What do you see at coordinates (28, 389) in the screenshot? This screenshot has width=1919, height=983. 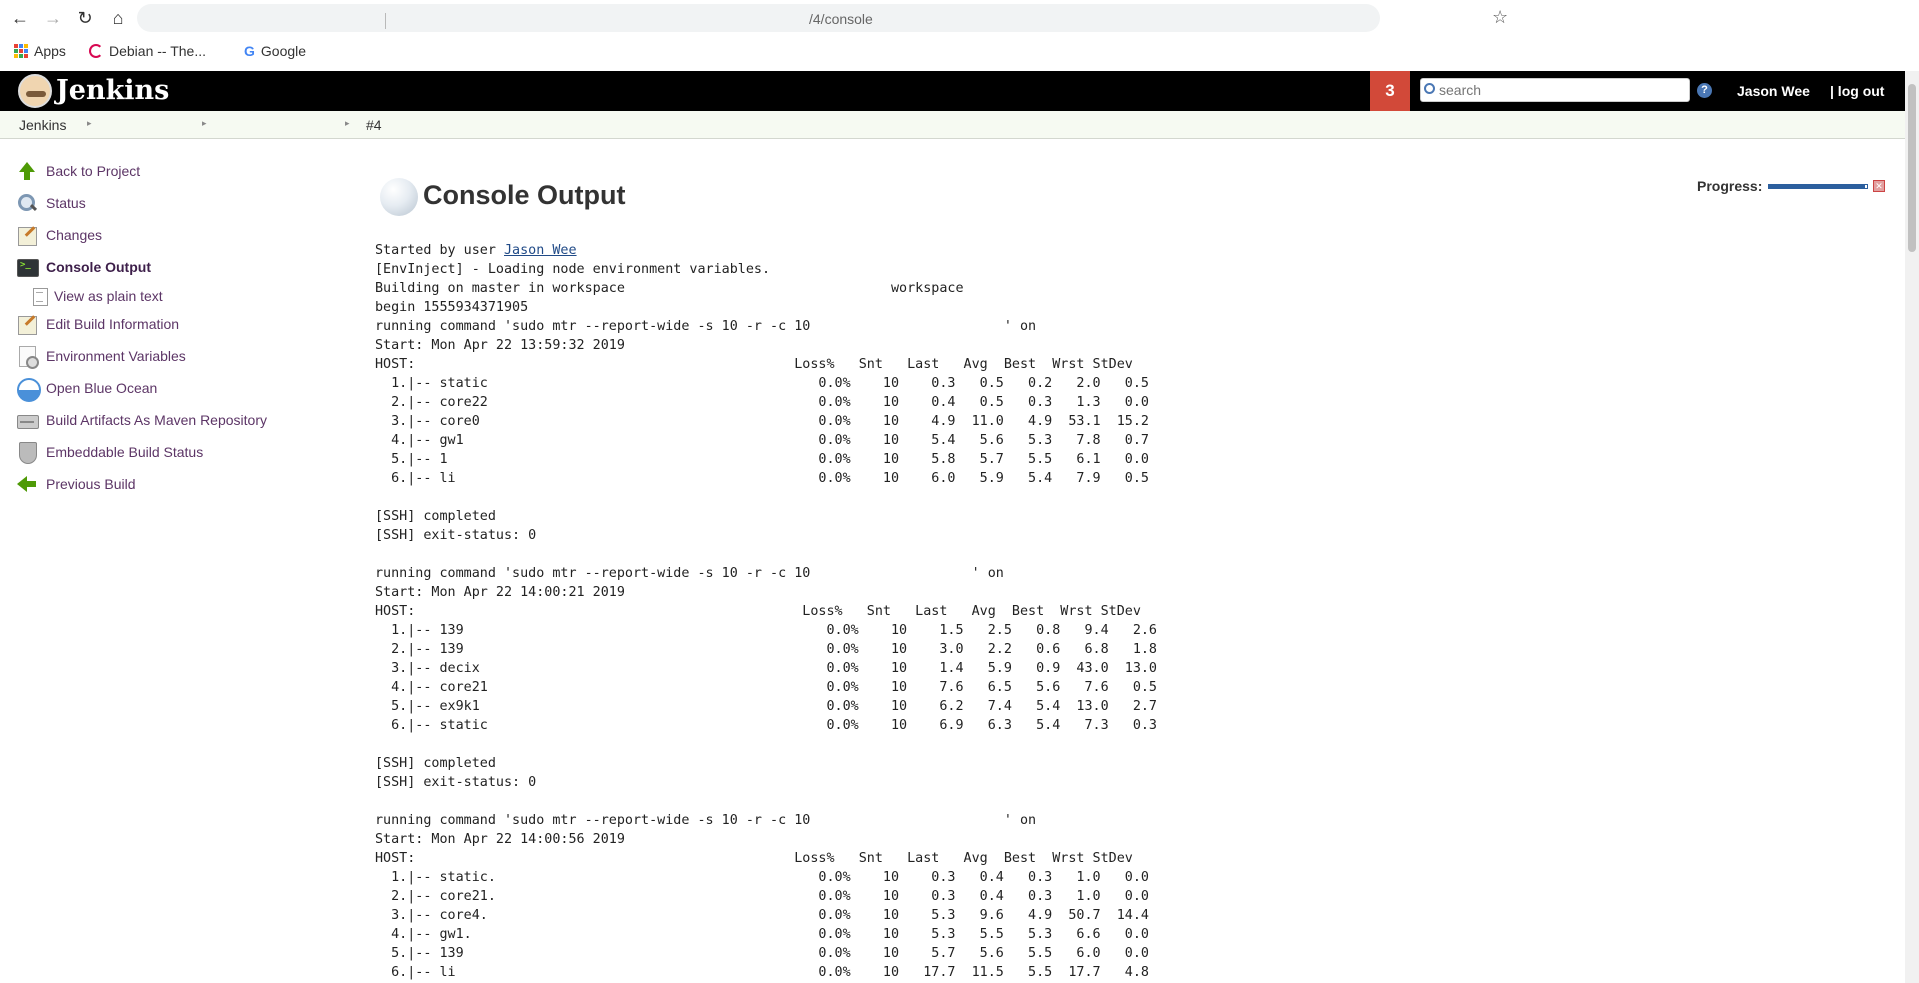 I see `blue-ocean-icon` at bounding box center [28, 389].